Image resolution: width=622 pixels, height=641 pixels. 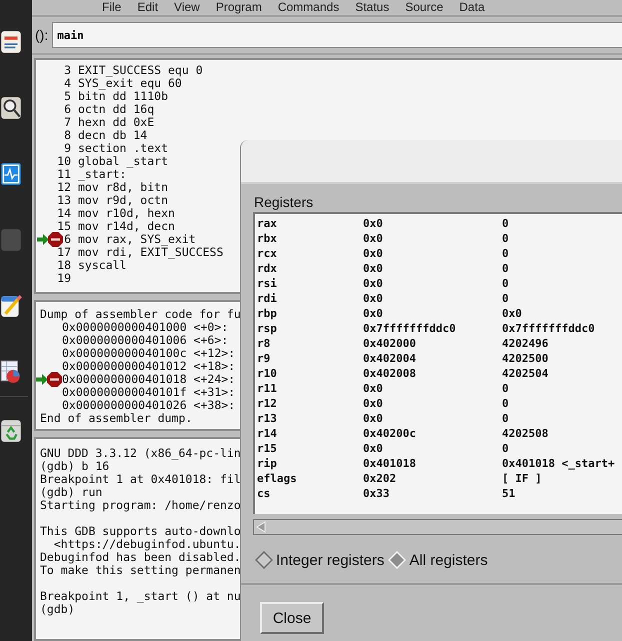 What do you see at coordinates (123, 187) in the screenshot?
I see `source-code-line: mov r8d, bitn` at bounding box center [123, 187].